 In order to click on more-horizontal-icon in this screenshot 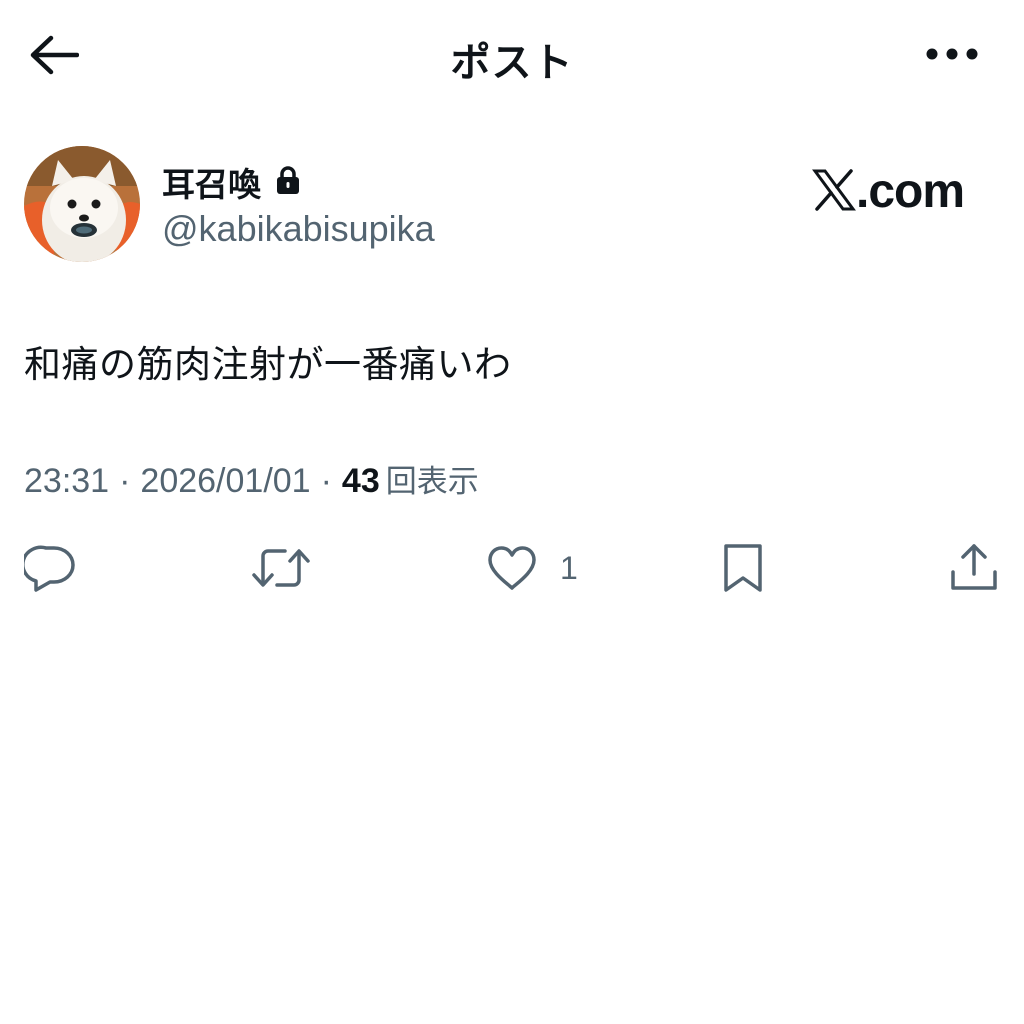, I will do `click(952, 55)`.